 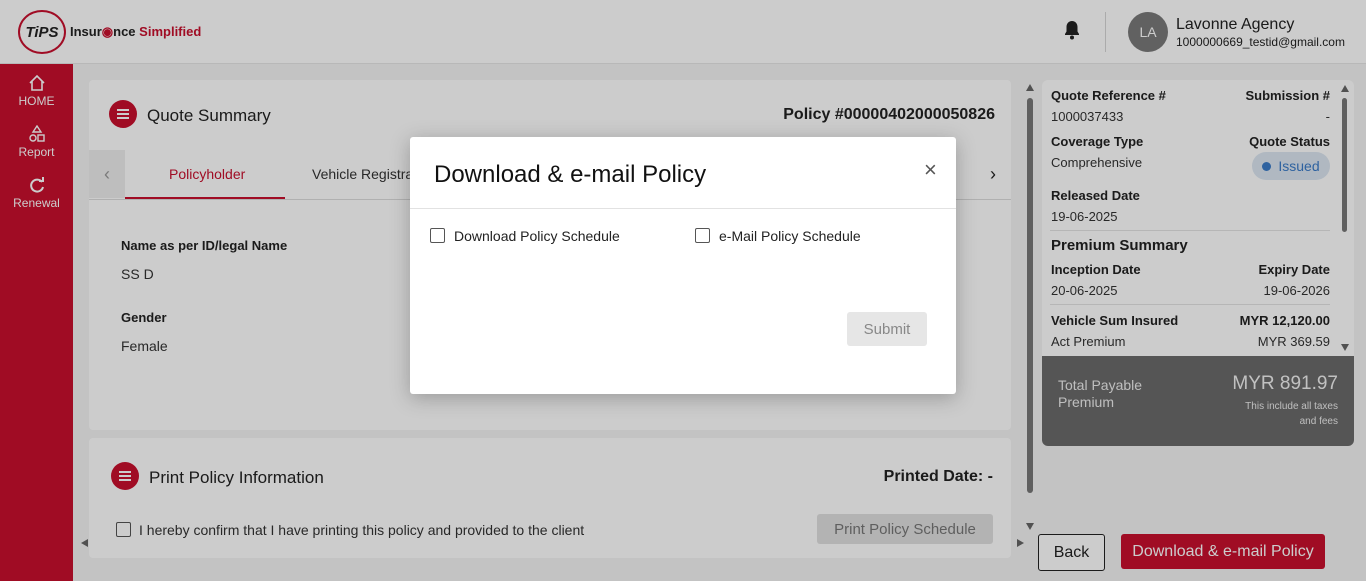 I want to click on email-schedule-label: e-Mail Policy Schedule, so click(x=790, y=236).